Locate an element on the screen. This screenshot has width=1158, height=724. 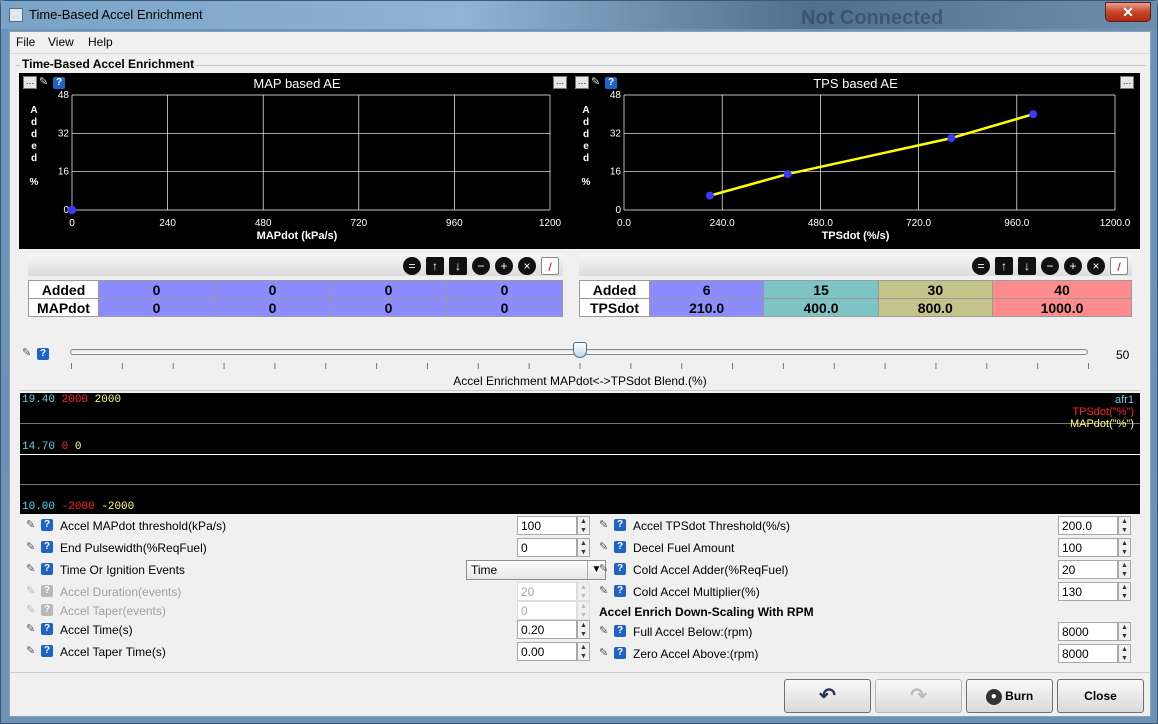
blend-slider-thumb is located at coordinates (580, 350).